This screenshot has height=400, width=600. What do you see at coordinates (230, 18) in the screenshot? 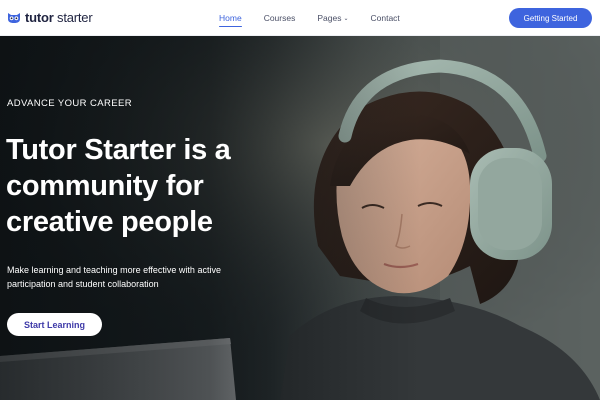
I see `nav-item-home: Home` at bounding box center [230, 18].